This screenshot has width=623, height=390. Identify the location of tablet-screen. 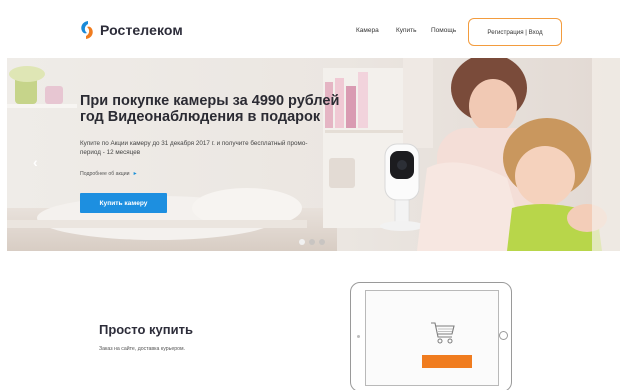
(432, 338).